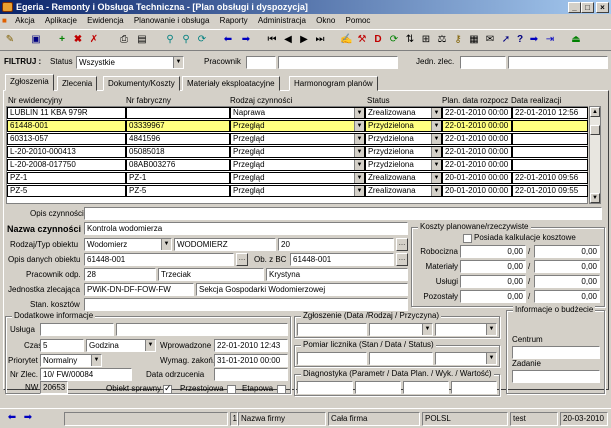  What do you see at coordinates (246, 228) in the screenshot?
I see `nazwa-czynnosci-input: Kontrola wodomierza` at bounding box center [246, 228].